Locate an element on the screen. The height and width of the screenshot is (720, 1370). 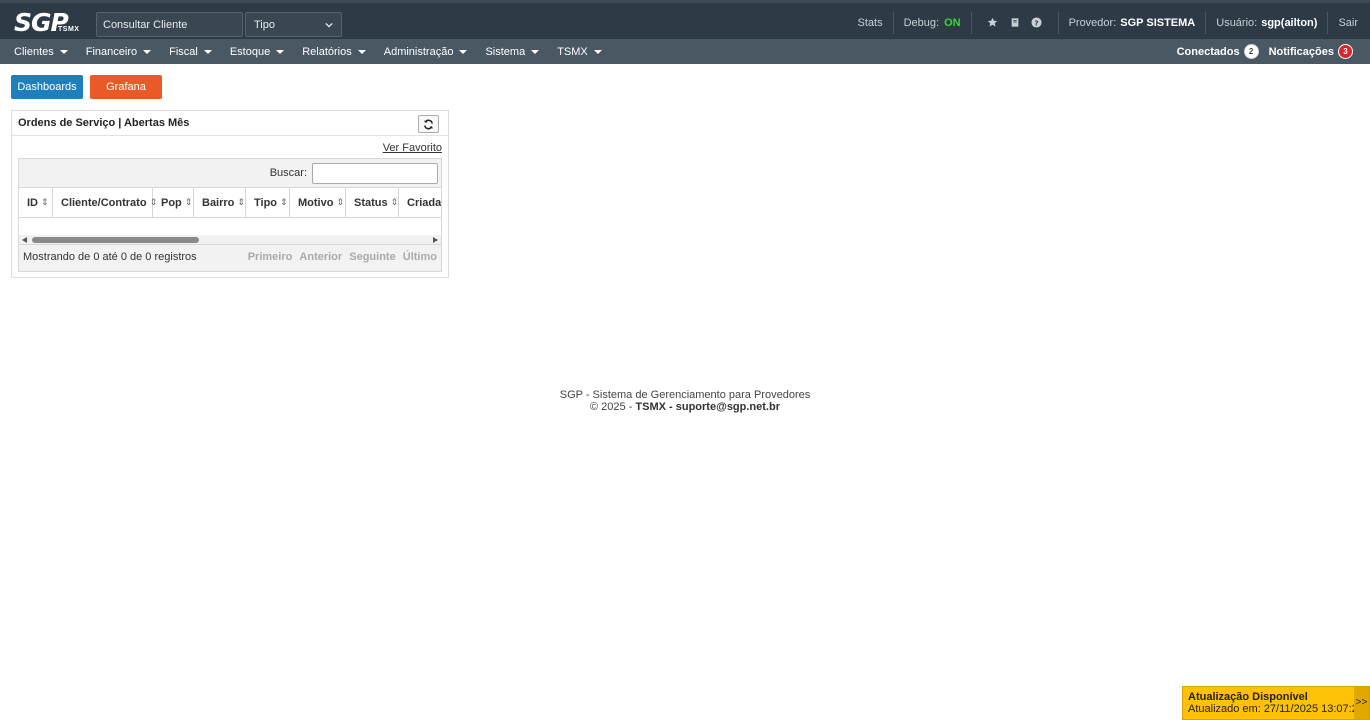
menu-right: Conectados 2 Notificações 3 is located at coordinates (1260, 51).